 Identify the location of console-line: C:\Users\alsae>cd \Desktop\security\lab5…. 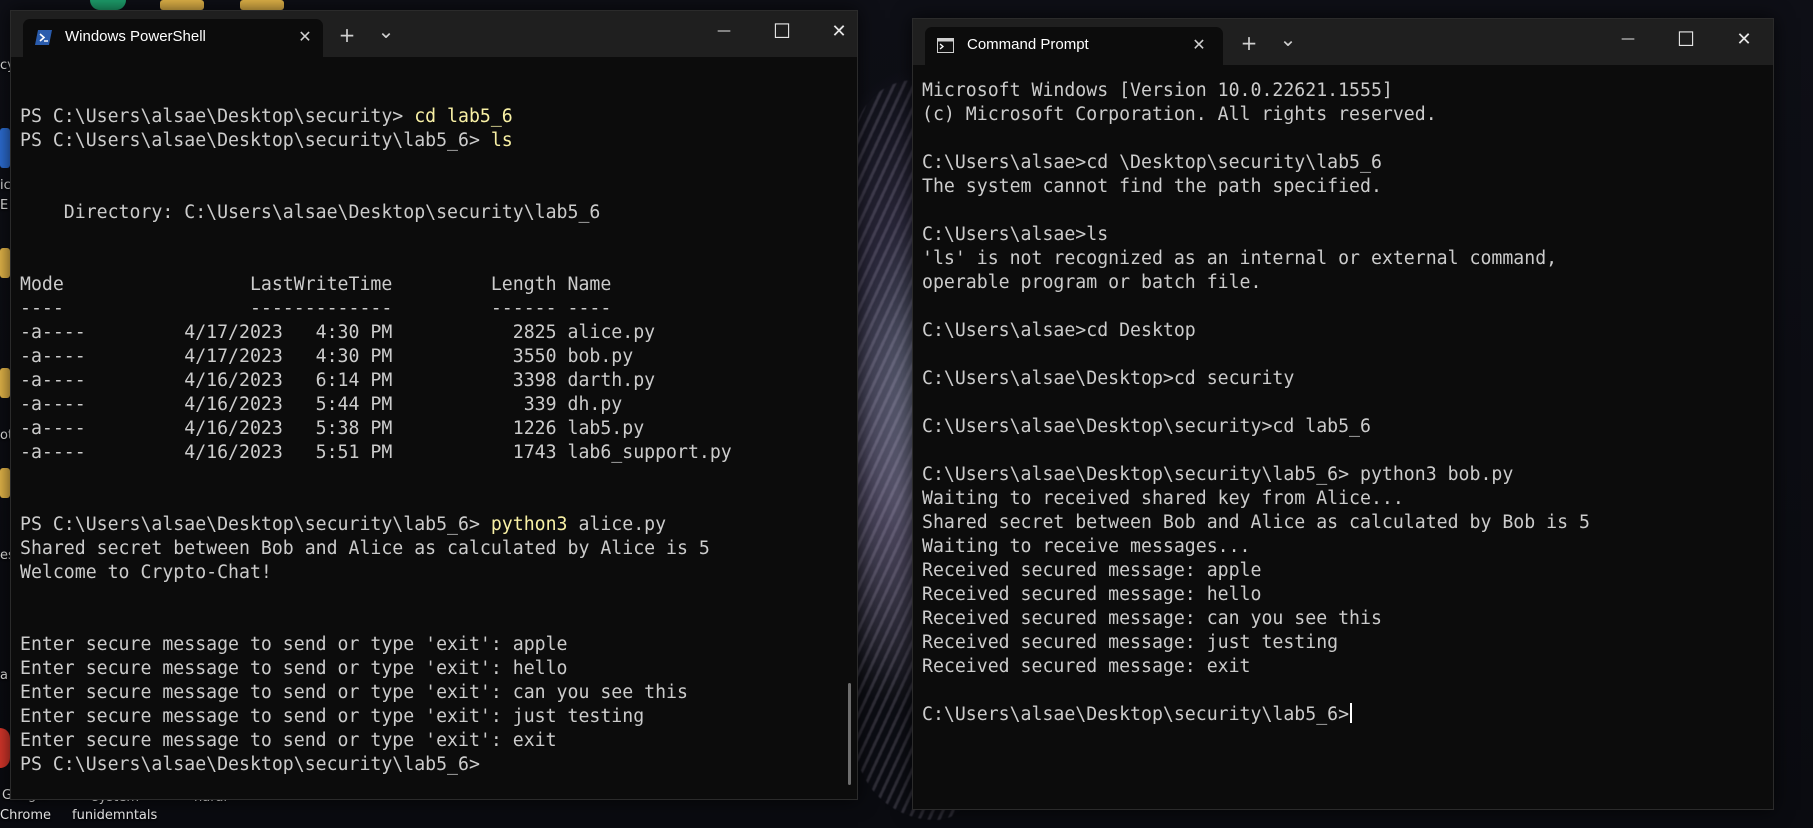
(1347, 163).